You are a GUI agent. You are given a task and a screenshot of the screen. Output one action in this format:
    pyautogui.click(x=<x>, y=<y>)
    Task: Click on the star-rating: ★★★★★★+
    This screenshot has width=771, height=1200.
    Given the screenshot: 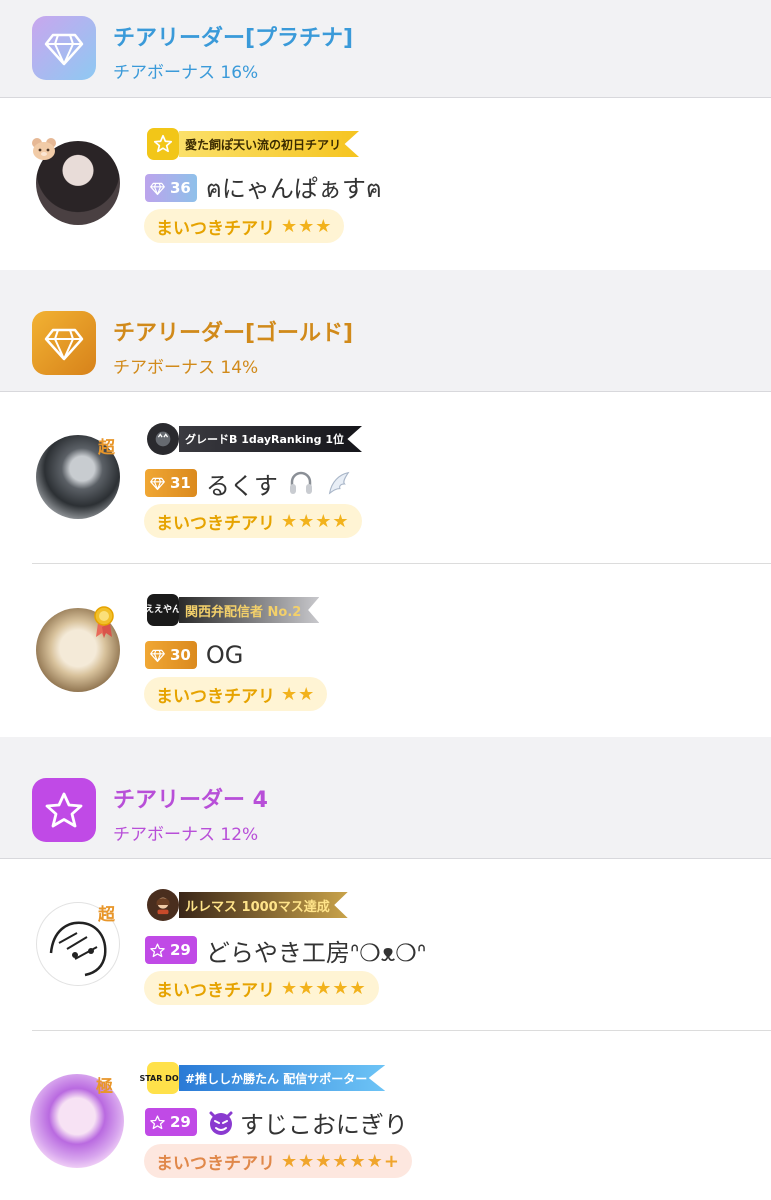 What is the action you would take?
    pyautogui.click(x=340, y=1161)
    